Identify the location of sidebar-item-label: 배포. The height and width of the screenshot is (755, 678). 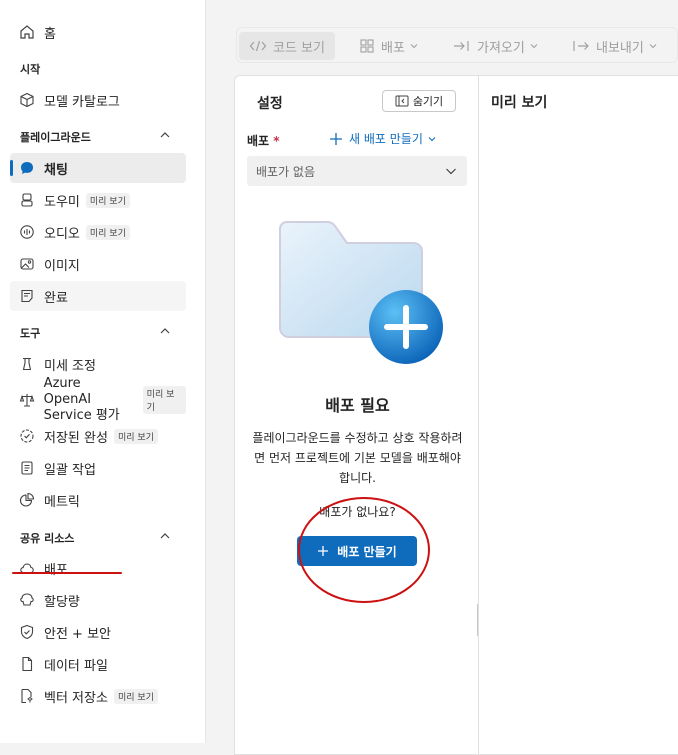
(56, 570).